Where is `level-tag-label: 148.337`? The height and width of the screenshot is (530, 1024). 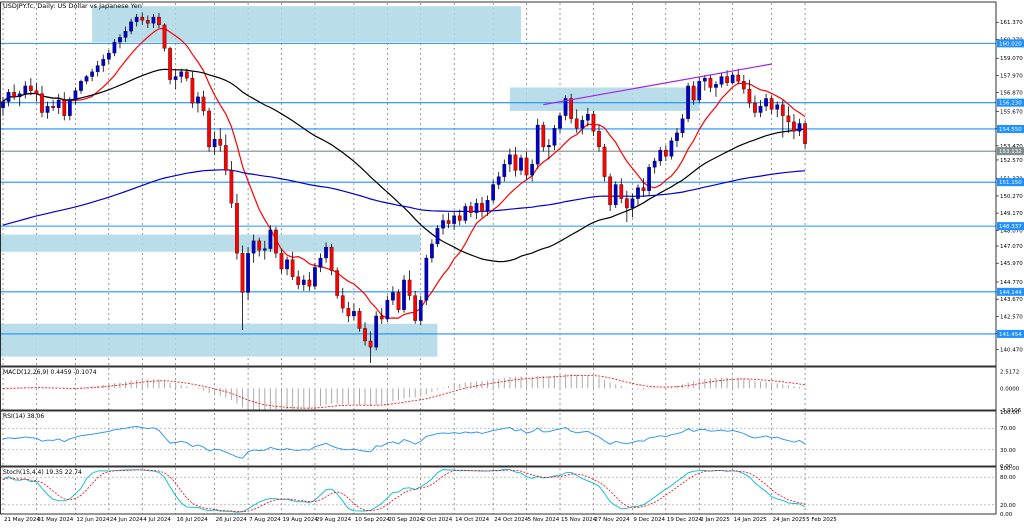
level-tag-label: 148.337 is located at coordinates (1010, 227).